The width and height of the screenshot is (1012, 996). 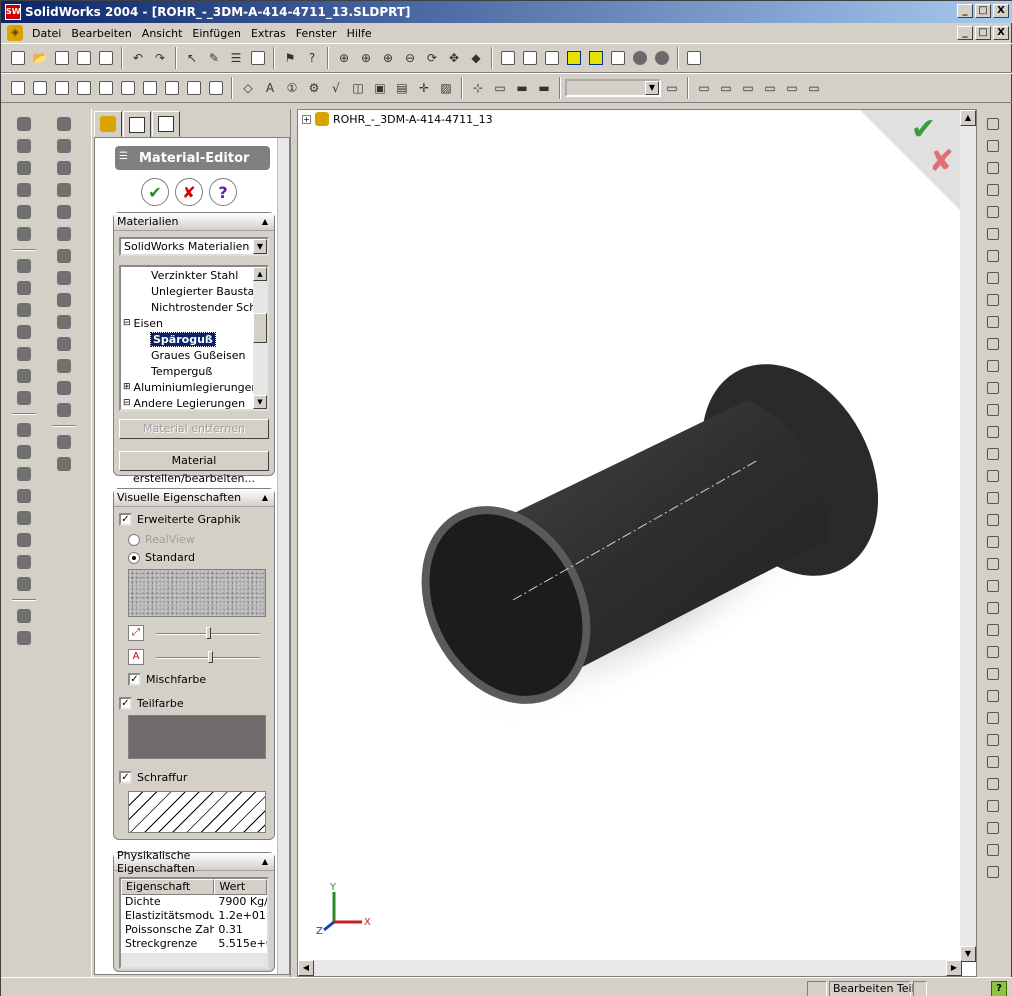 I want to click on collapse-node-icon: ⊟, so click(x=127, y=323).